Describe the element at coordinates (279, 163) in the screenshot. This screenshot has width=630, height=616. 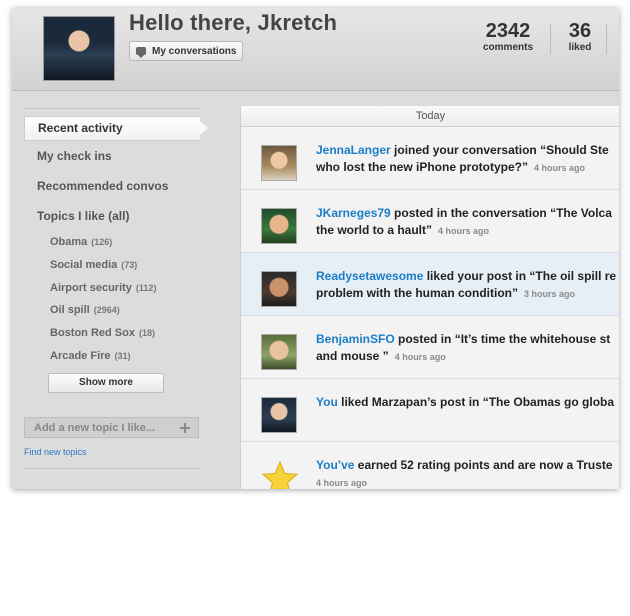
I see `woman-avatar` at that location.